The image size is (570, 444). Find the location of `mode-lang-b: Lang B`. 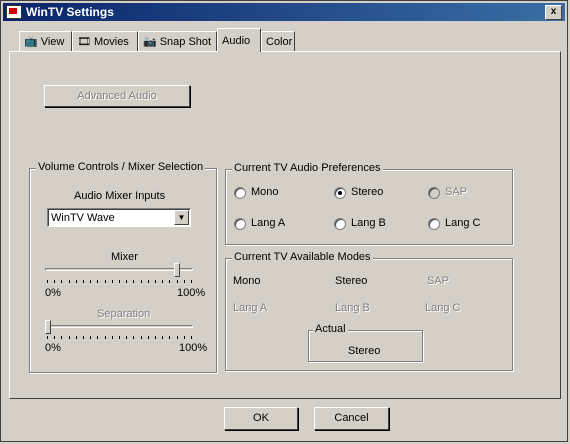

mode-lang-b: Lang B is located at coordinates (352, 308).